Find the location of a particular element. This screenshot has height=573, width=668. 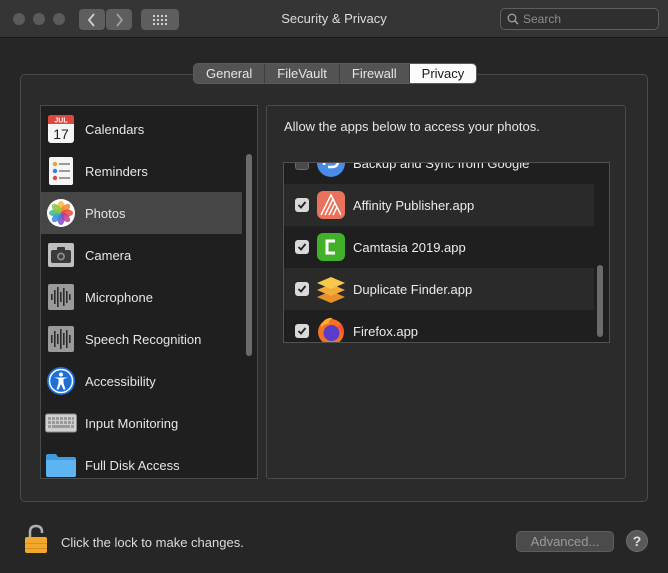

folder-icon is located at coordinates (61, 463).